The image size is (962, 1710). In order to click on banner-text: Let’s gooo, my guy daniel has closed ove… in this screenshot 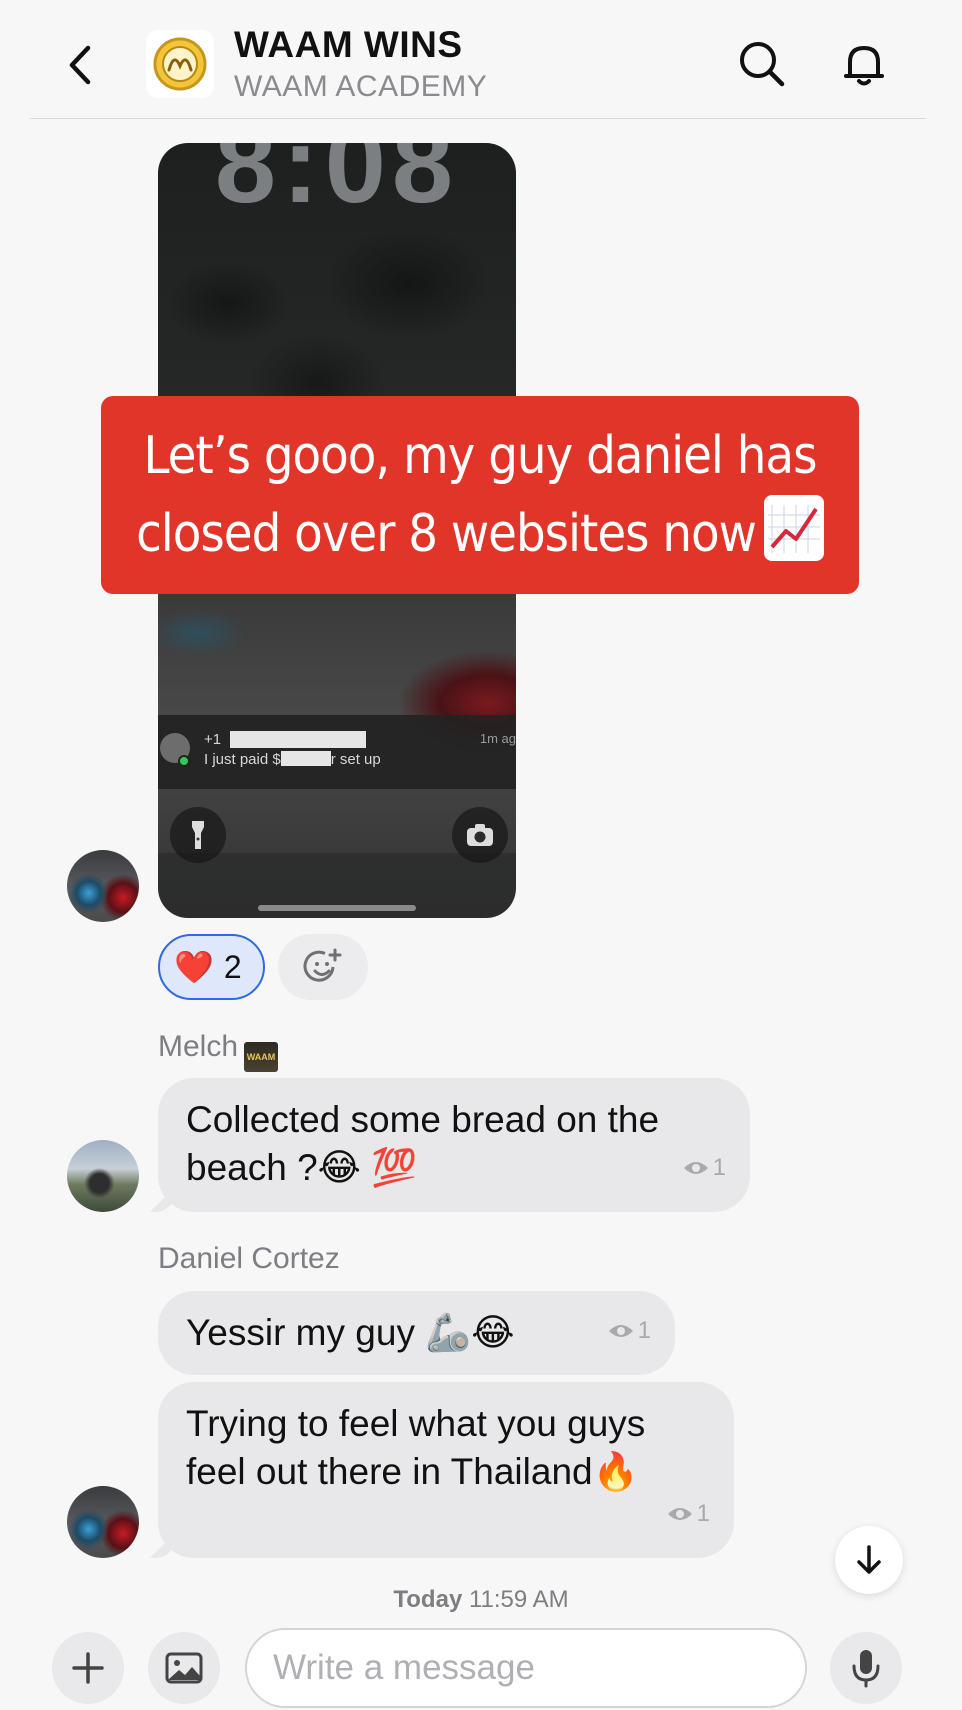, I will do `click(480, 495)`.